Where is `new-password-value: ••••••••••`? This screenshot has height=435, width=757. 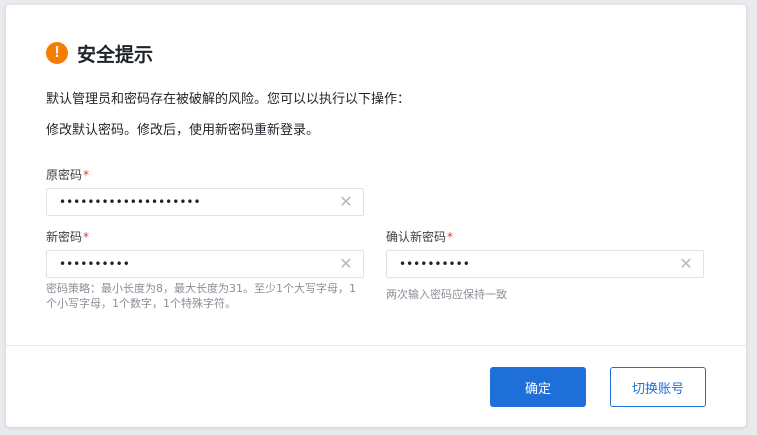
new-password-value: •••••••••• is located at coordinates (94, 264).